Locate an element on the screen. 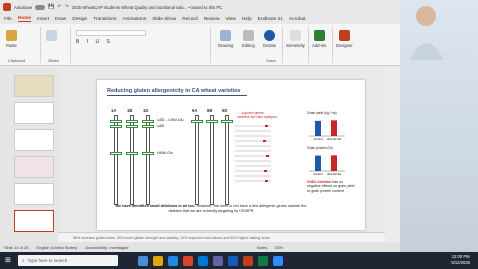  file-explorer-icon is located at coordinates (158, 260).